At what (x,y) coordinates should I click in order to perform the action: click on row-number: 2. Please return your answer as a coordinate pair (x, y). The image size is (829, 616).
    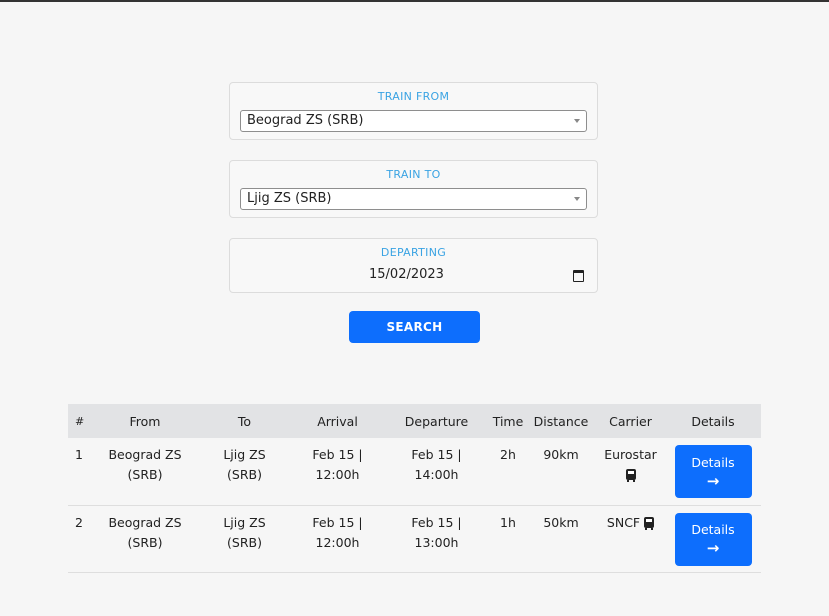
    Looking at the image, I should click on (80, 539).